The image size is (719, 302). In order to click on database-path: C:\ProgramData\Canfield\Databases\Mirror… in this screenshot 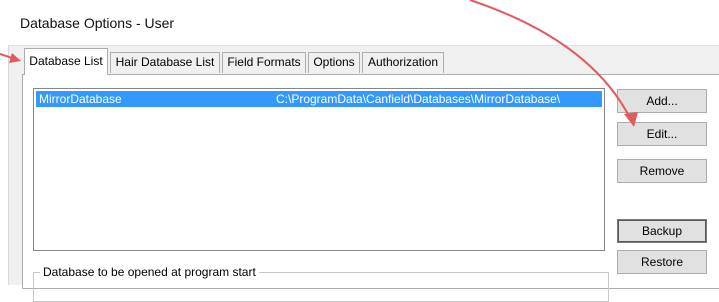, I will do `click(418, 99)`.